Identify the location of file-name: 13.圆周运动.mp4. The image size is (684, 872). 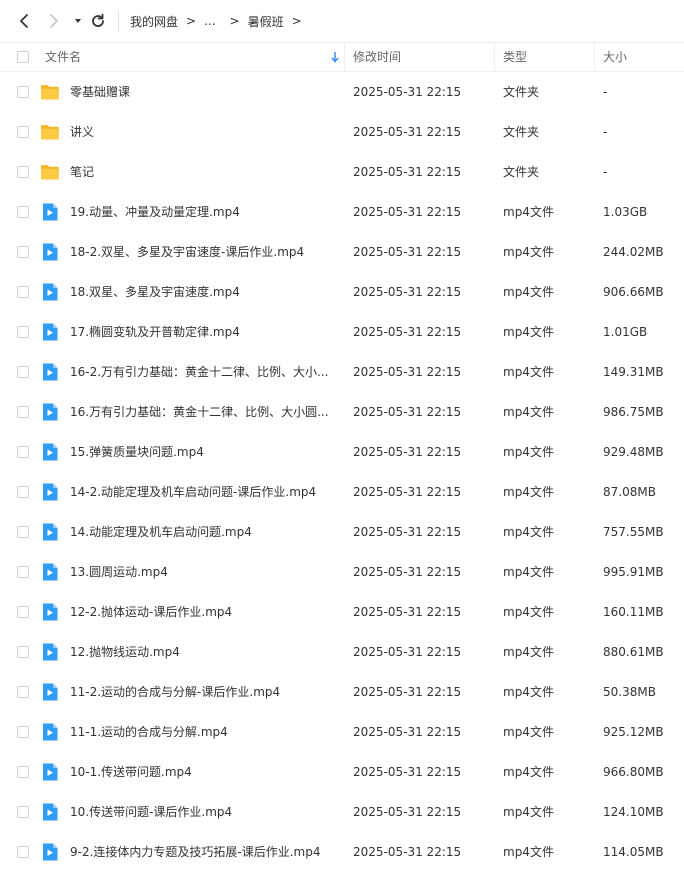
(201, 572).